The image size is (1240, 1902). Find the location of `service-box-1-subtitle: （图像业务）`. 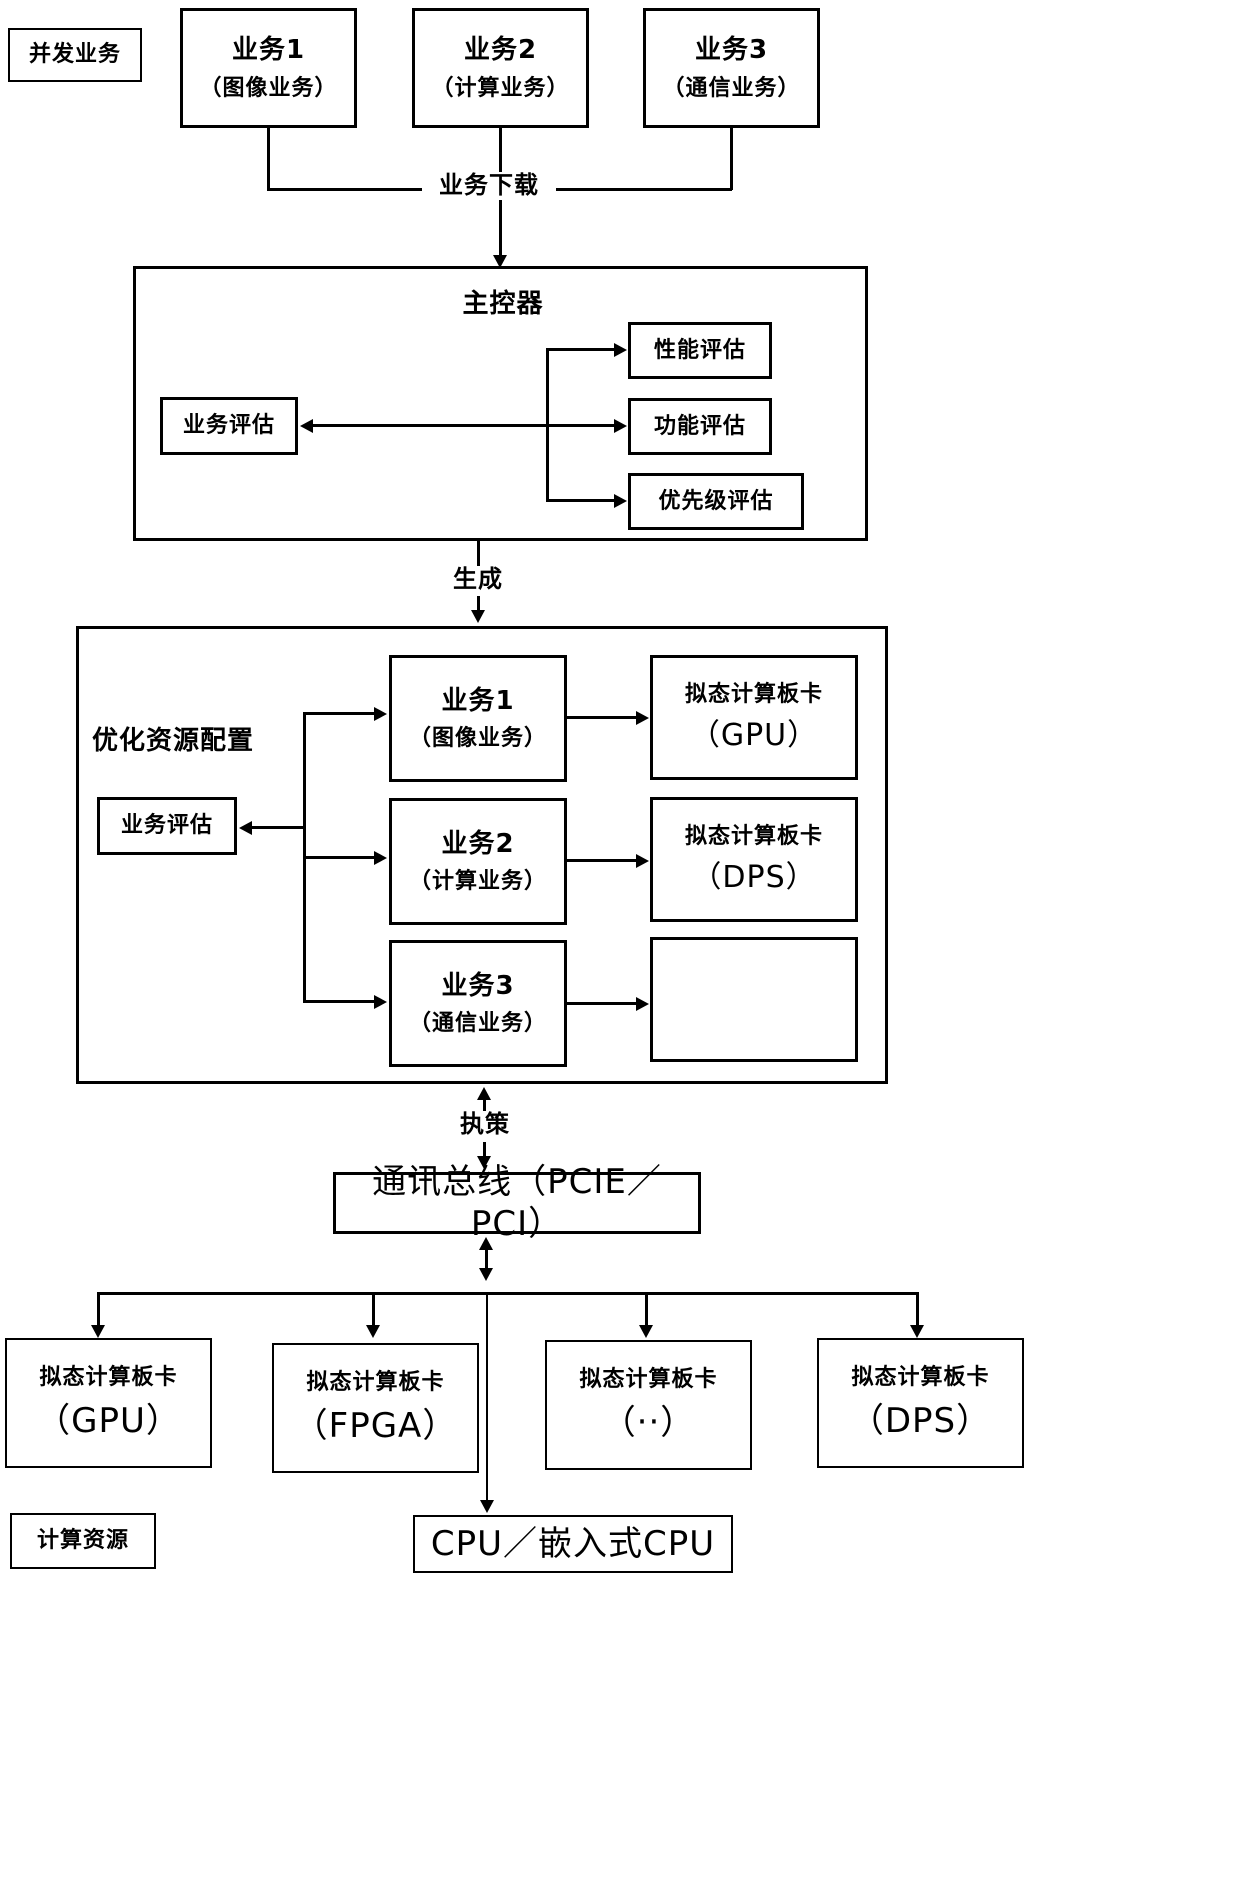

service-box-1-subtitle: （图像业务） is located at coordinates (268, 88).